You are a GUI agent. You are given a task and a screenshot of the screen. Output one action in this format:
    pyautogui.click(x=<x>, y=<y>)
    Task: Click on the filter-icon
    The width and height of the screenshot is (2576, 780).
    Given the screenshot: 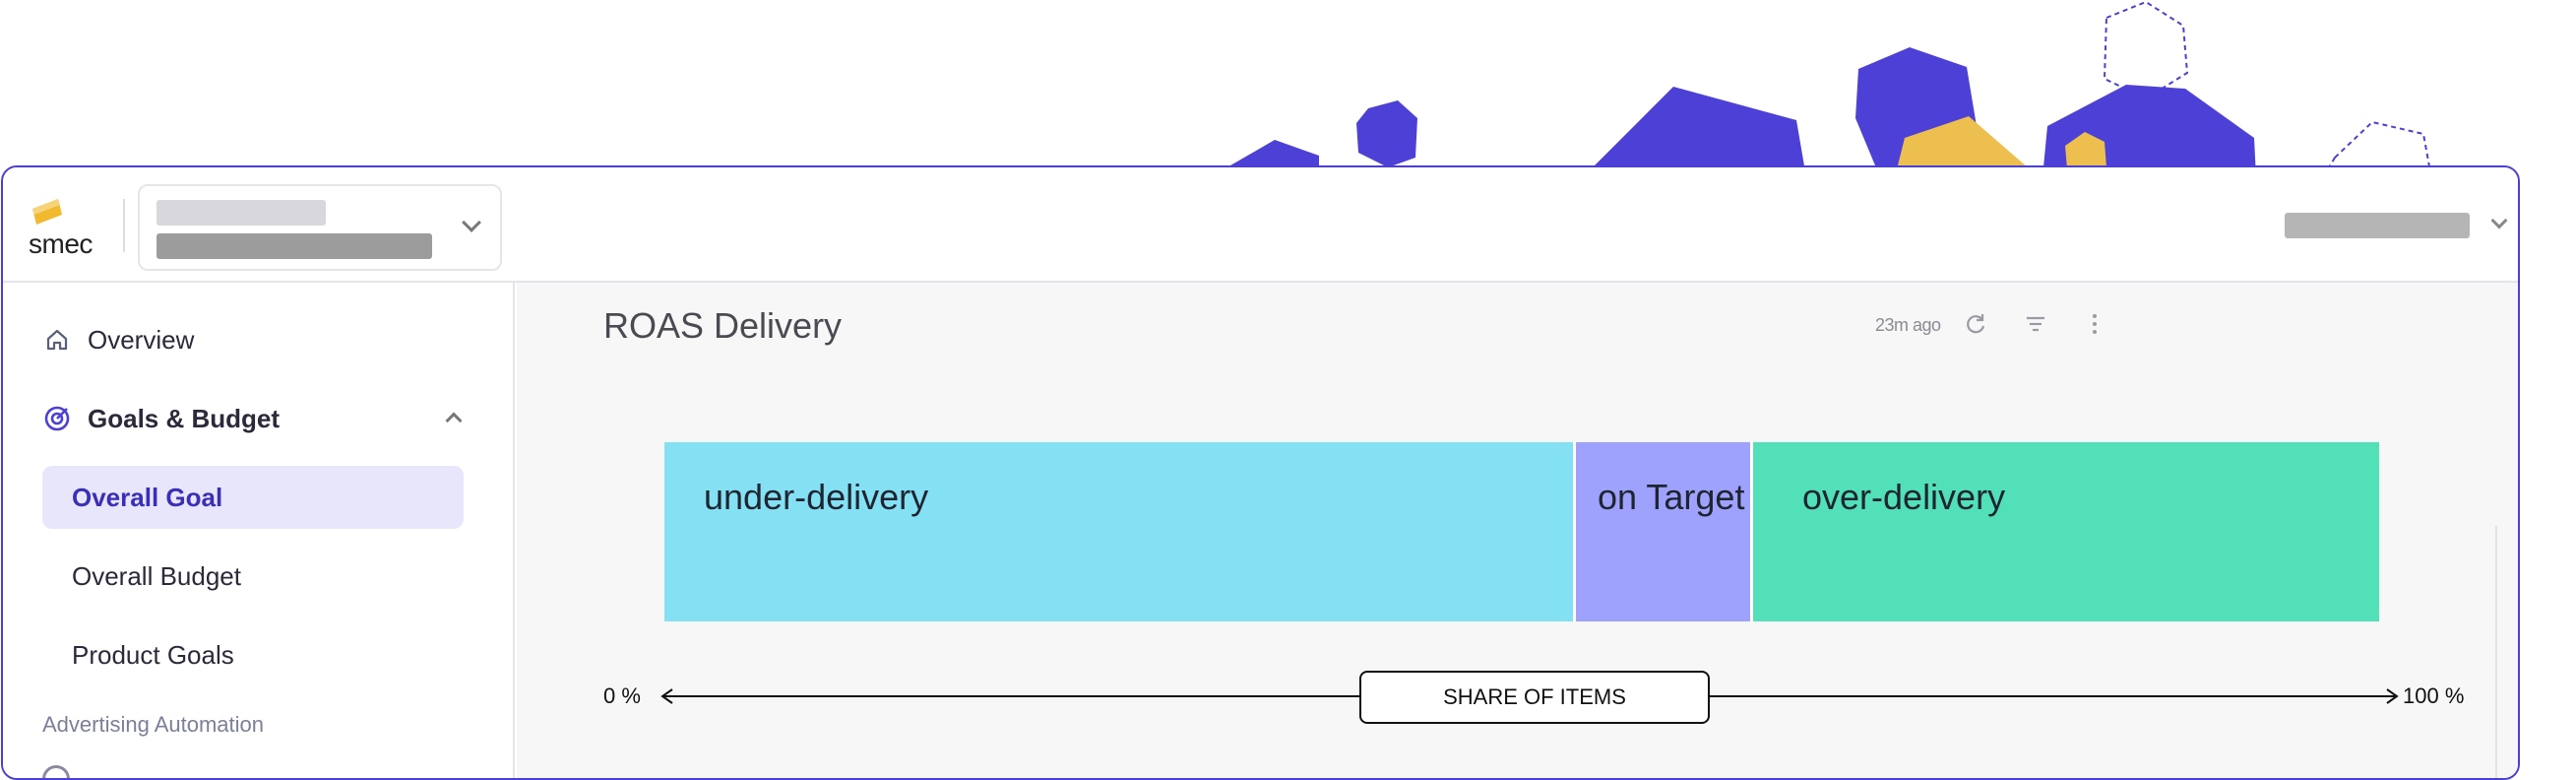 What is the action you would take?
    pyautogui.click(x=2035, y=324)
    